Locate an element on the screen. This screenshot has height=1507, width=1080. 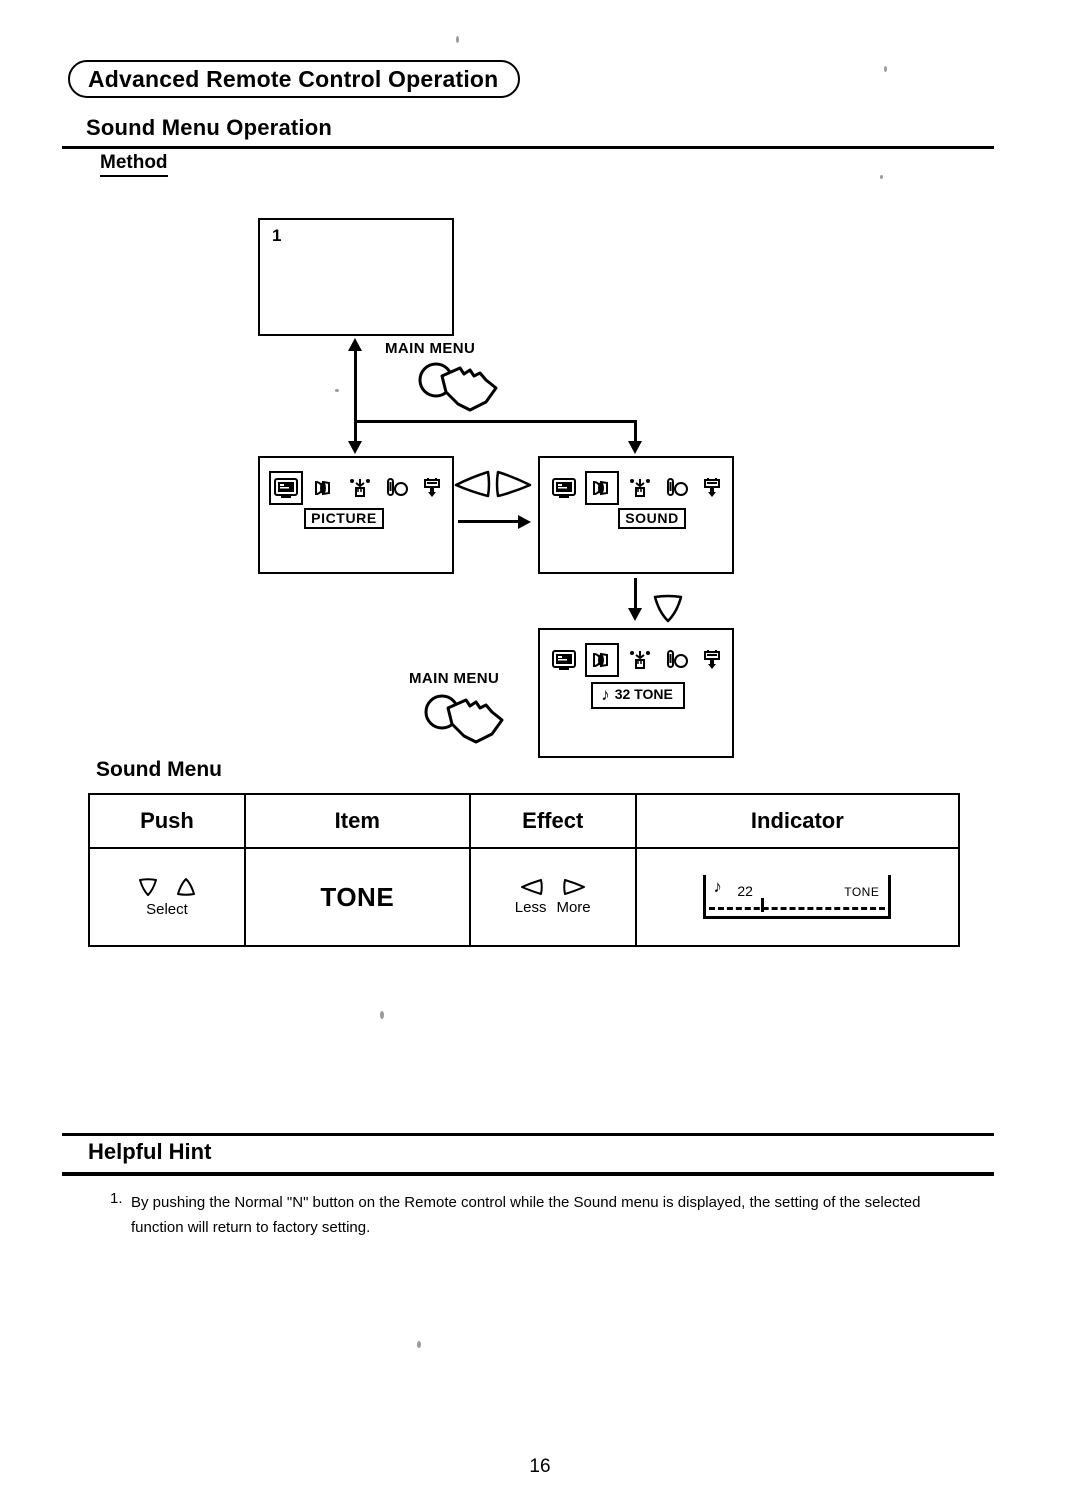
flow-arrow-down-sound is located at coordinates (635, 447).